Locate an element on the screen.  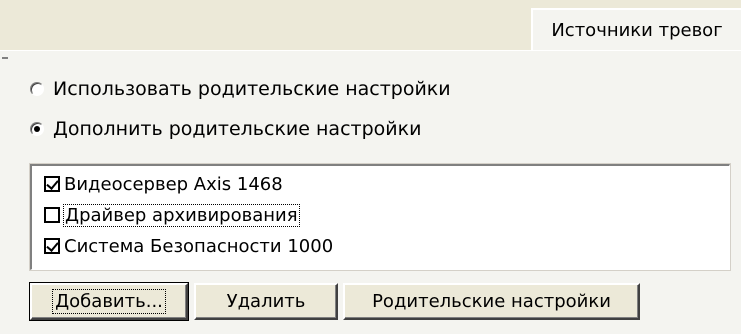
delete-button: Удалить is located at coordinates (266, 301).